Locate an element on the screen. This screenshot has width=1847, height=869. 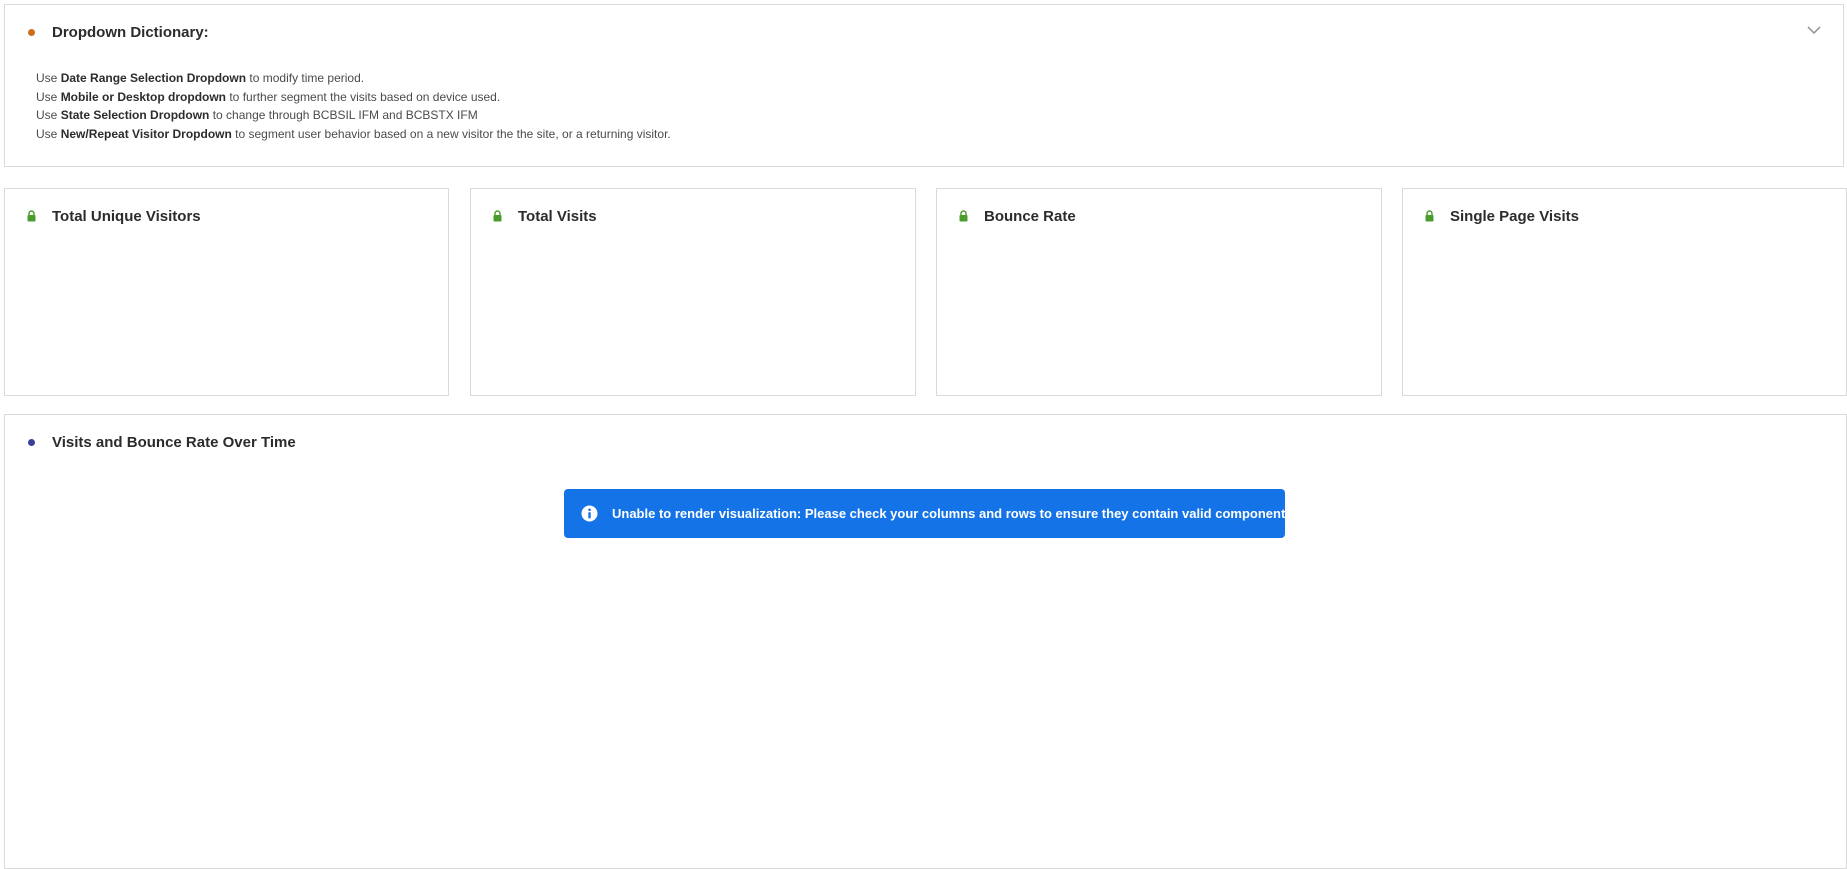
info-icon is located at coordinates (589, 513).